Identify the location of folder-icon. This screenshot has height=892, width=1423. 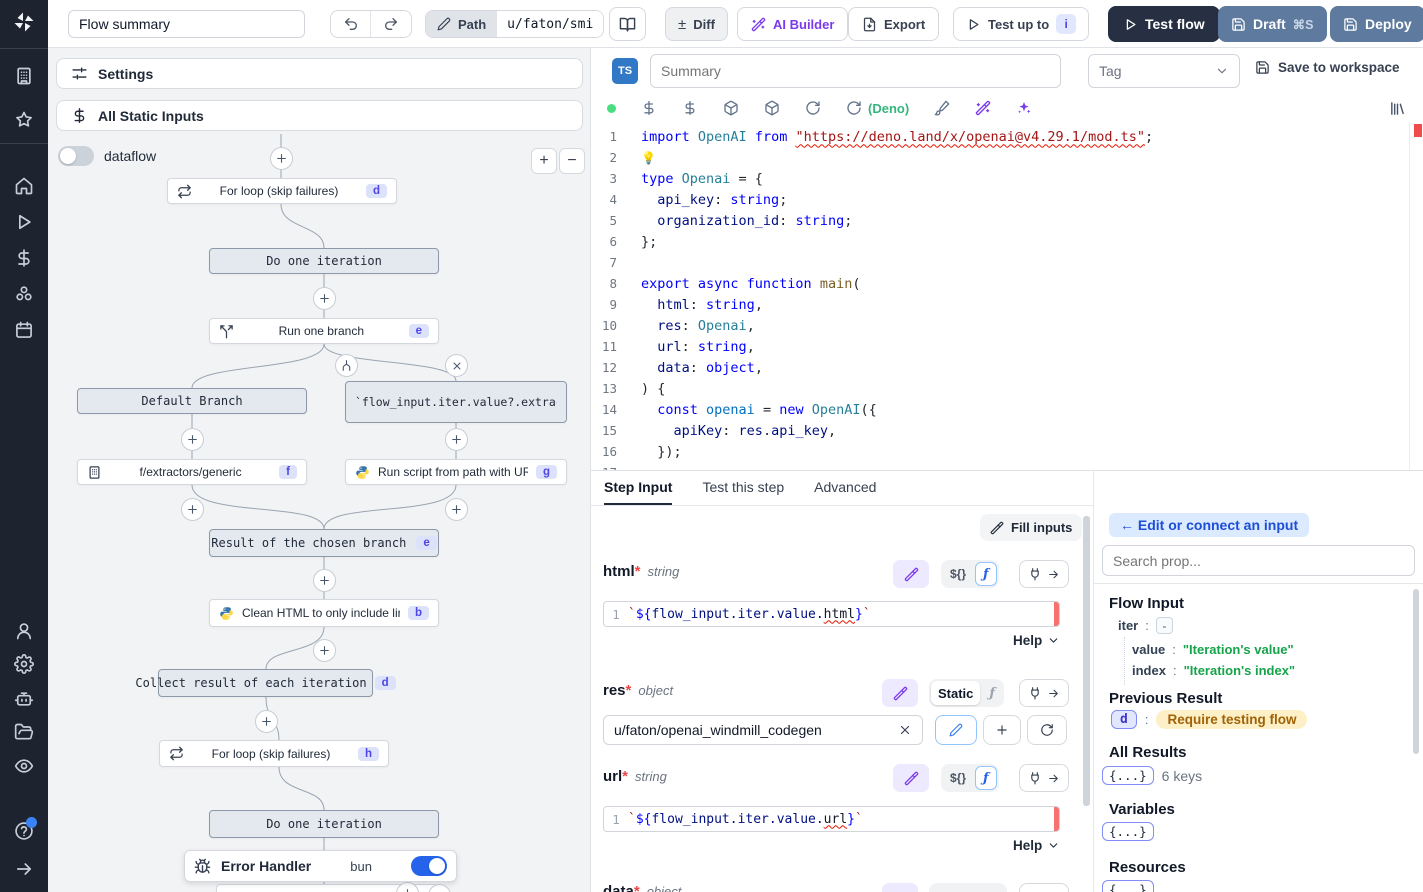
(24, 732).